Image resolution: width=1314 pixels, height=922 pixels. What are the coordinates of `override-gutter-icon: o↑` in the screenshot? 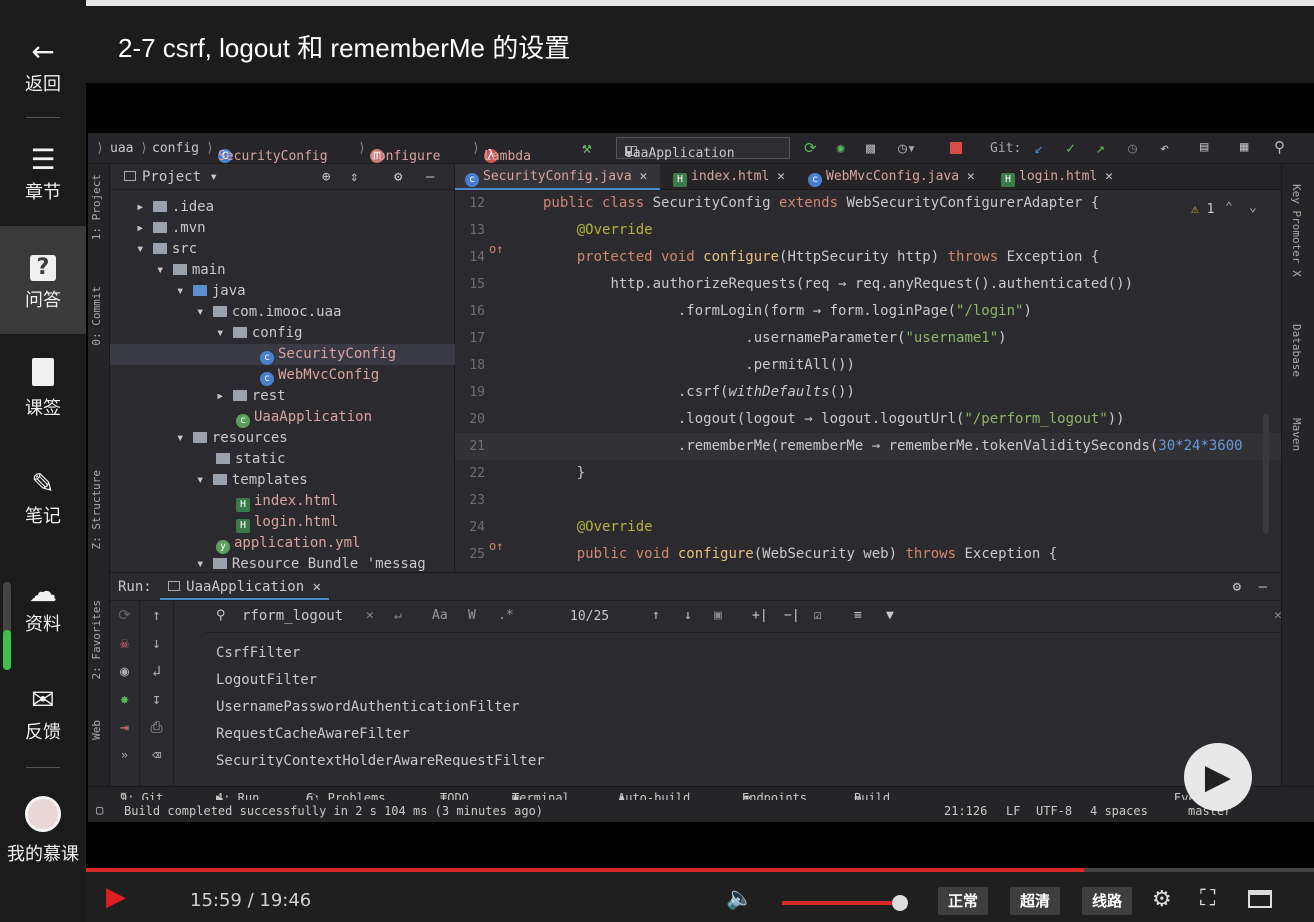 It's located at (496, 546).